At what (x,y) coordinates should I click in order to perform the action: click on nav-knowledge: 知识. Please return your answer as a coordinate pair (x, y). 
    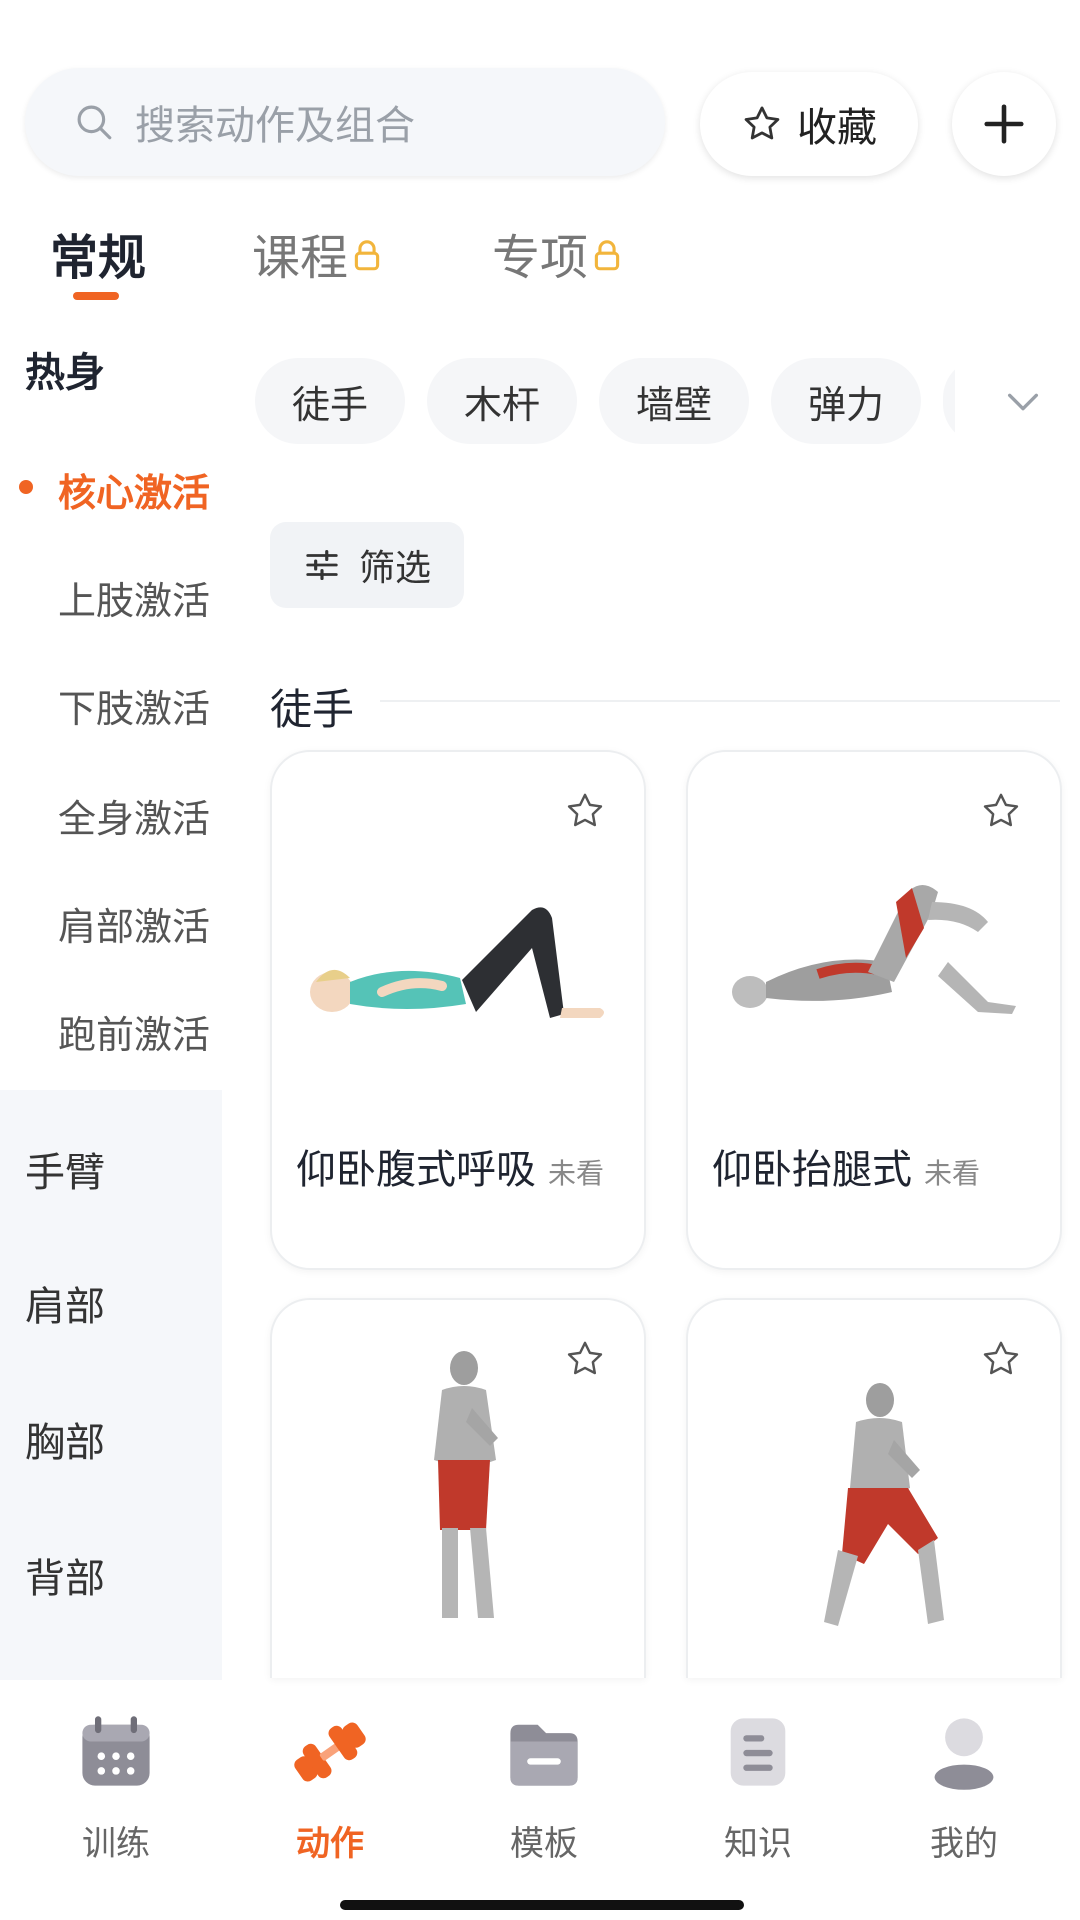
    Looking at the image, I should click on (758, 1790).